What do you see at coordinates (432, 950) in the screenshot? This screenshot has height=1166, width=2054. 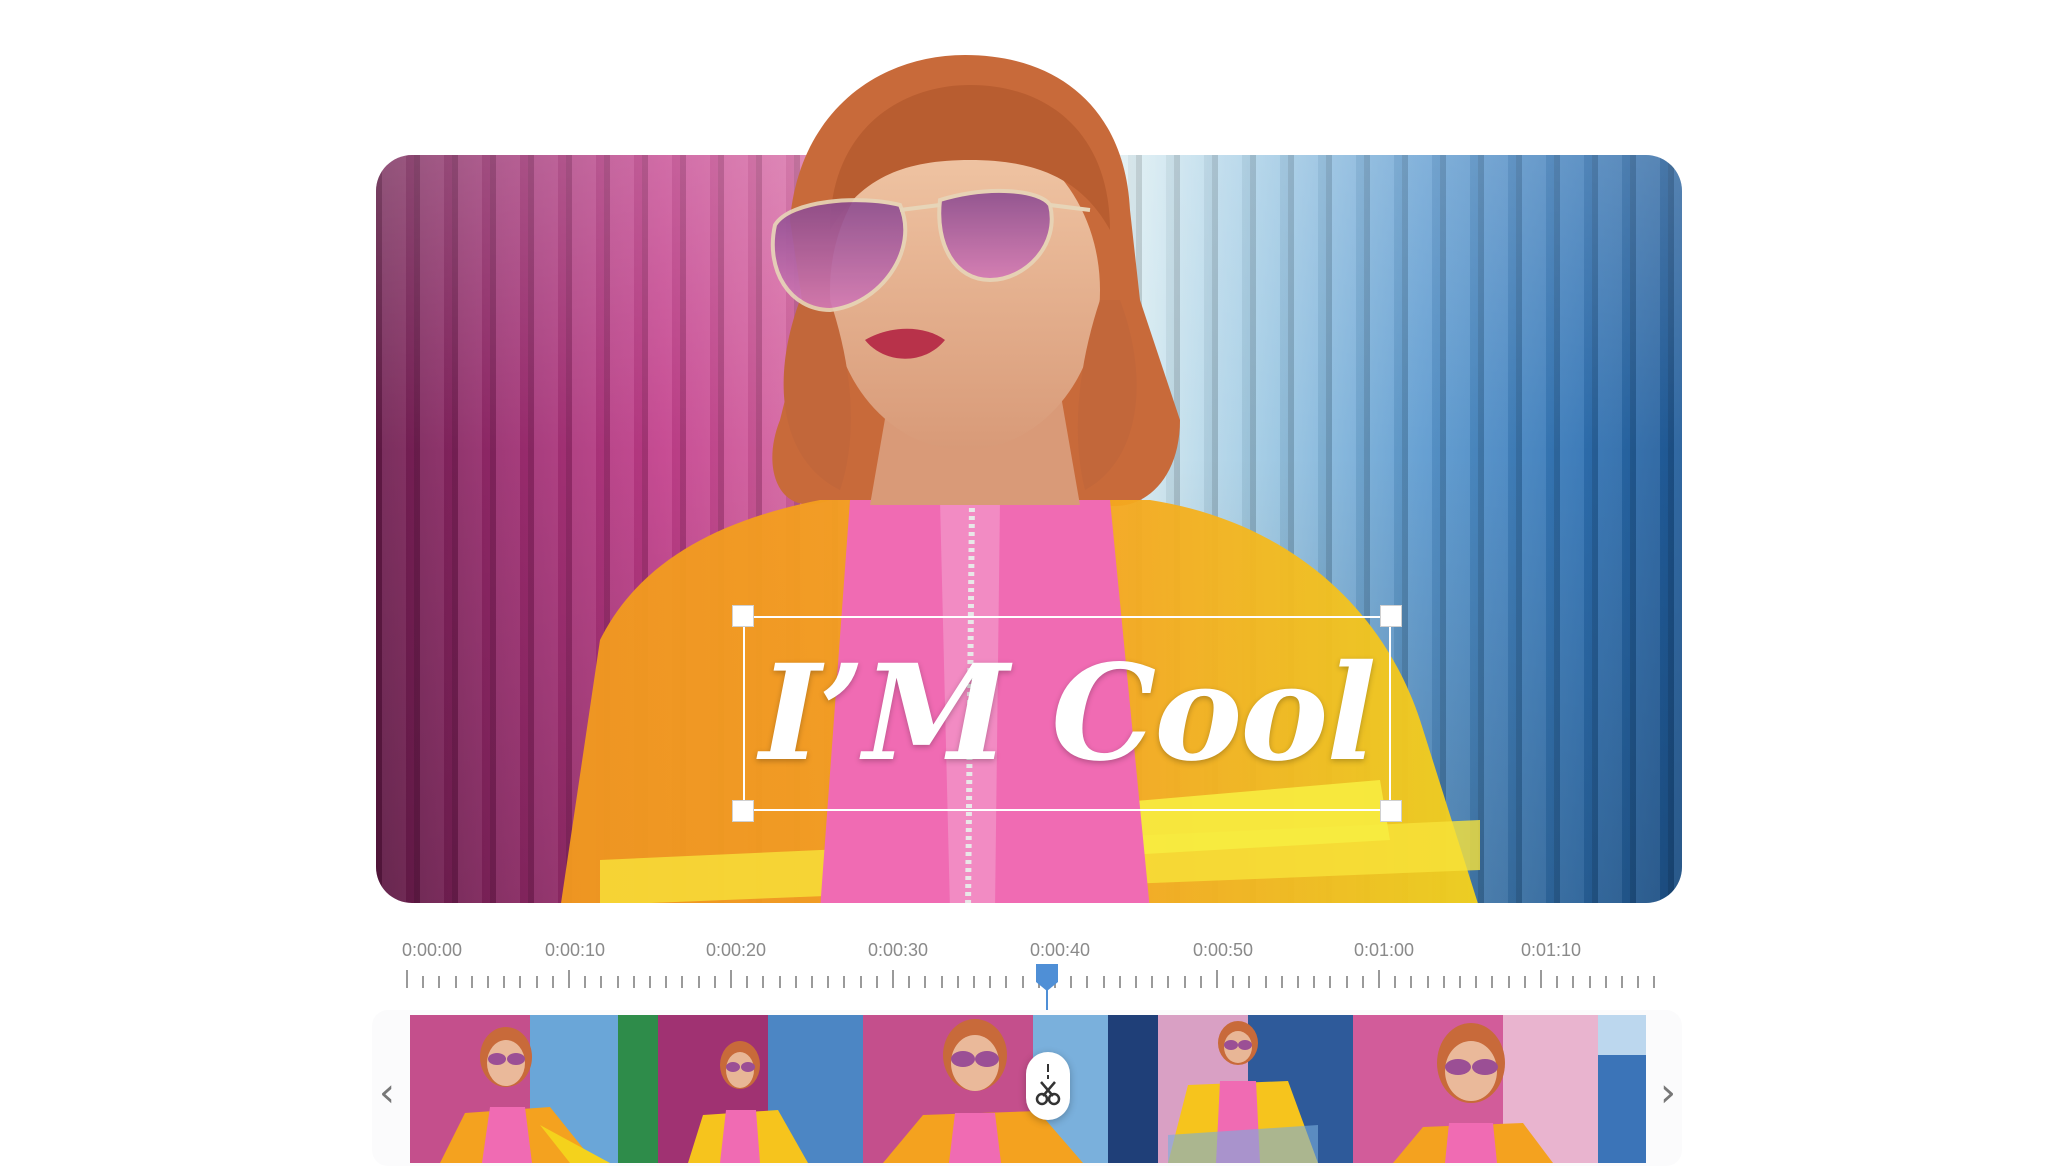 I see `time-label: 0:00:00` at bounding box center [432, 950].